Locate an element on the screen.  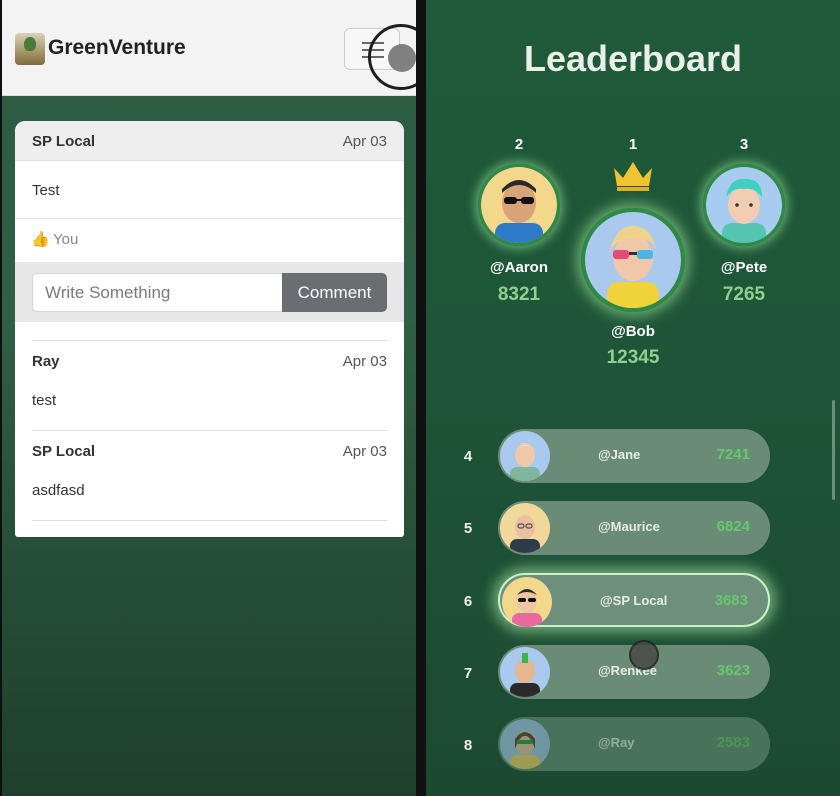
avatar-ray is located at coordinates (525, 744).